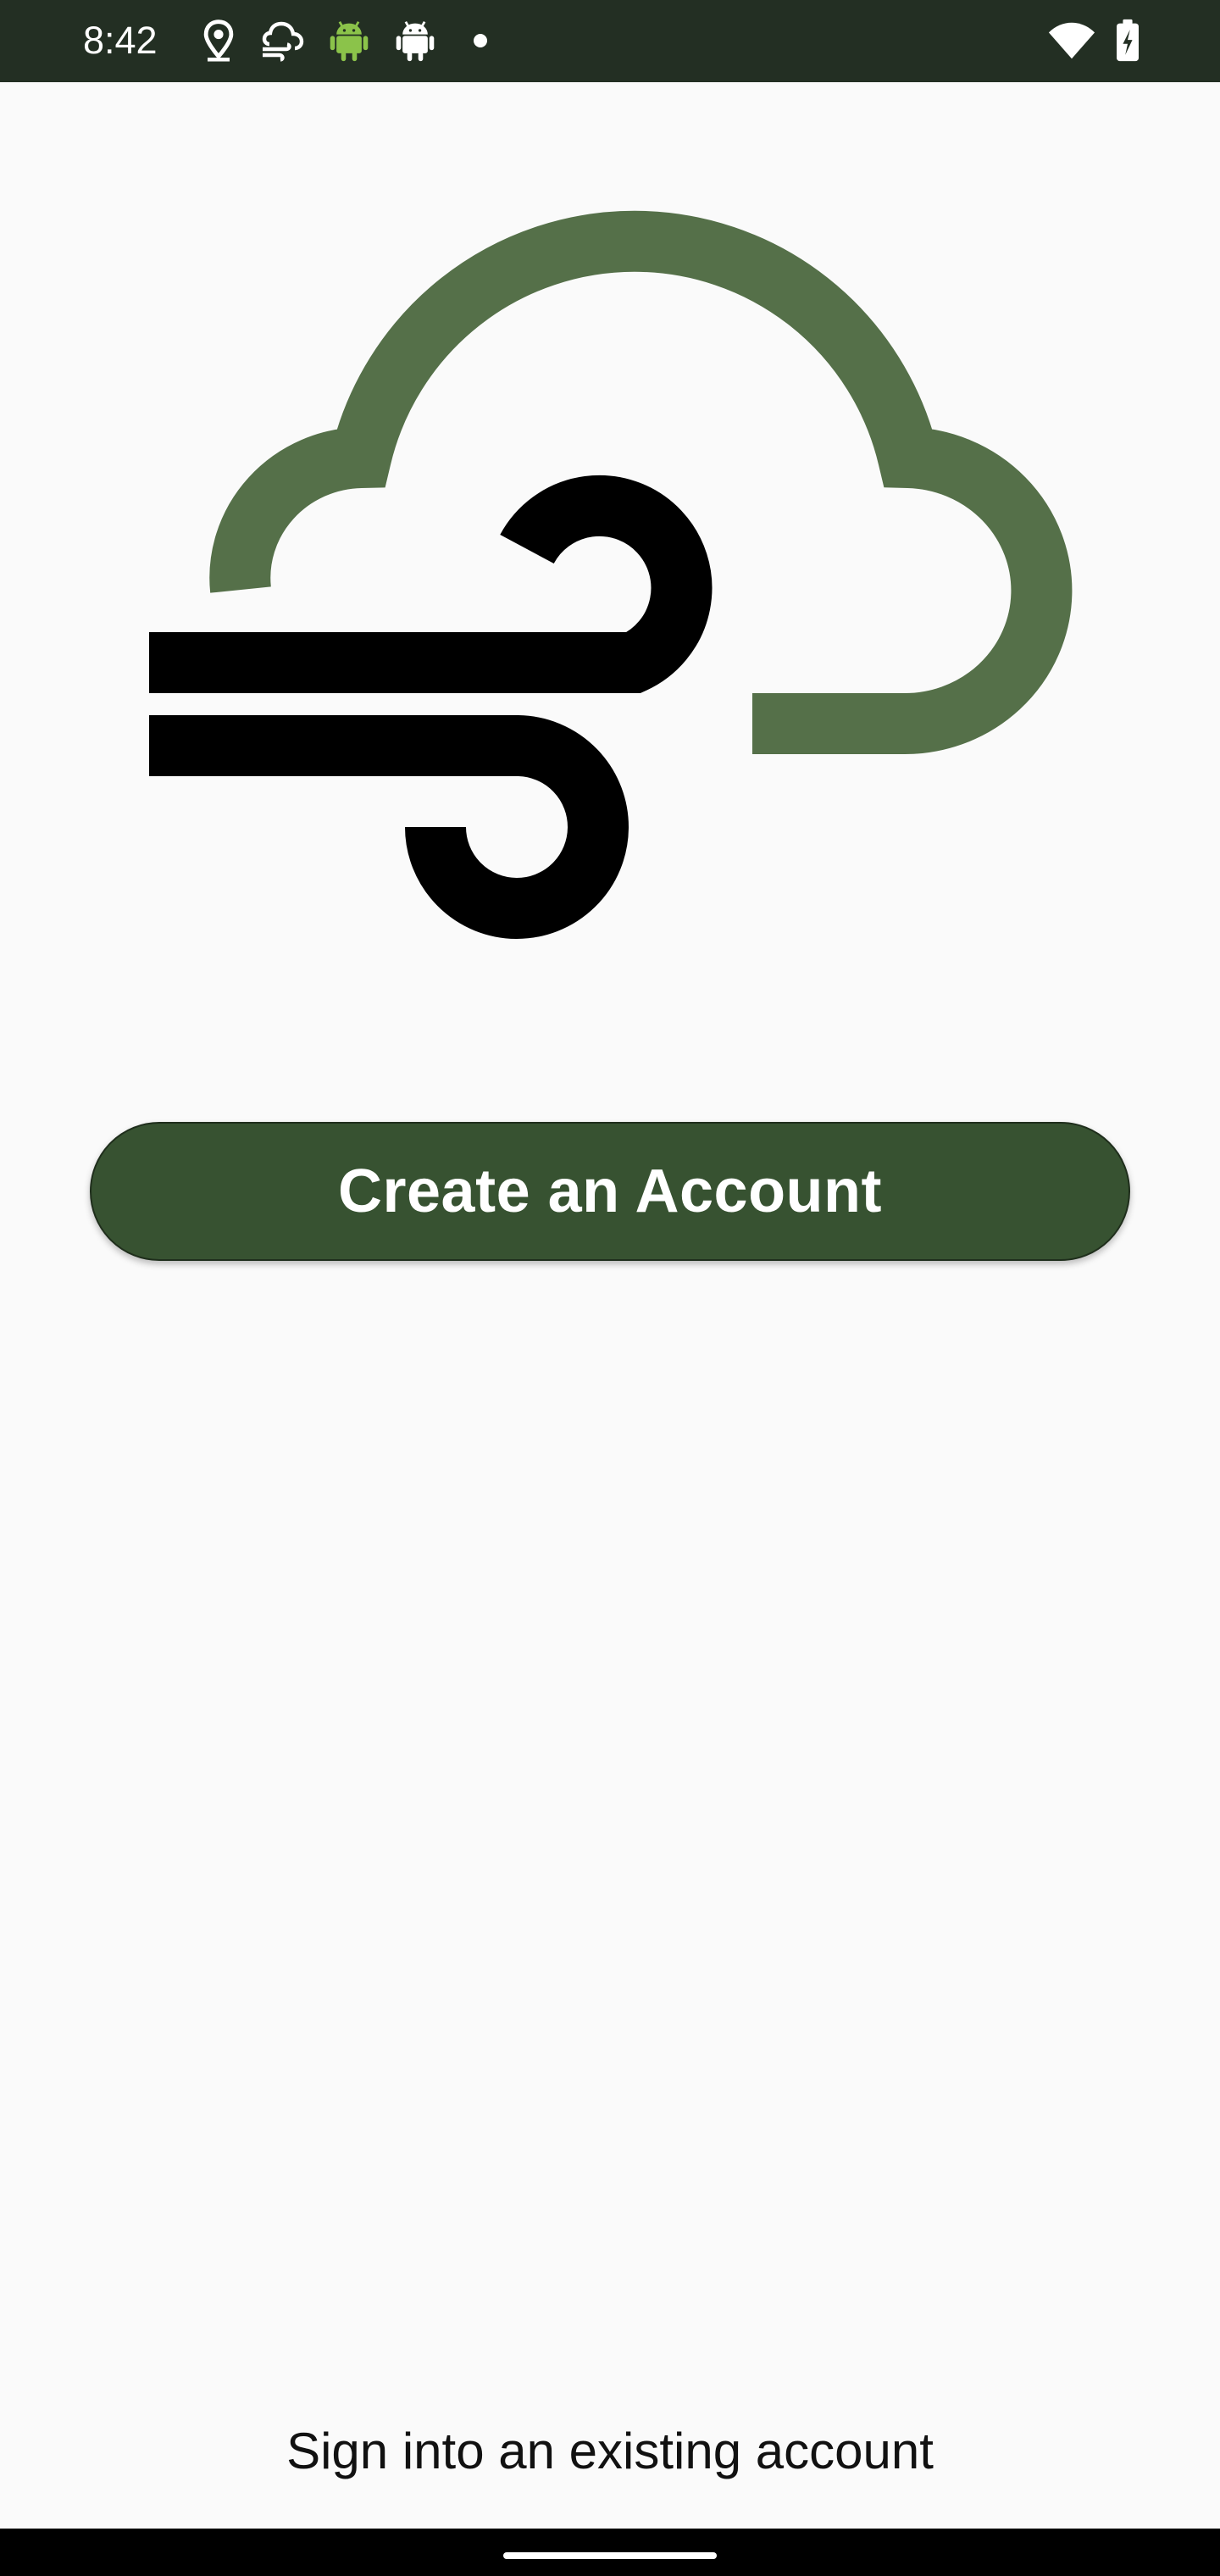  What do you see at coordinates (1128, 40) in the screenshot?
I see `battery-charging-icon` at bounding box center [1128, 40].